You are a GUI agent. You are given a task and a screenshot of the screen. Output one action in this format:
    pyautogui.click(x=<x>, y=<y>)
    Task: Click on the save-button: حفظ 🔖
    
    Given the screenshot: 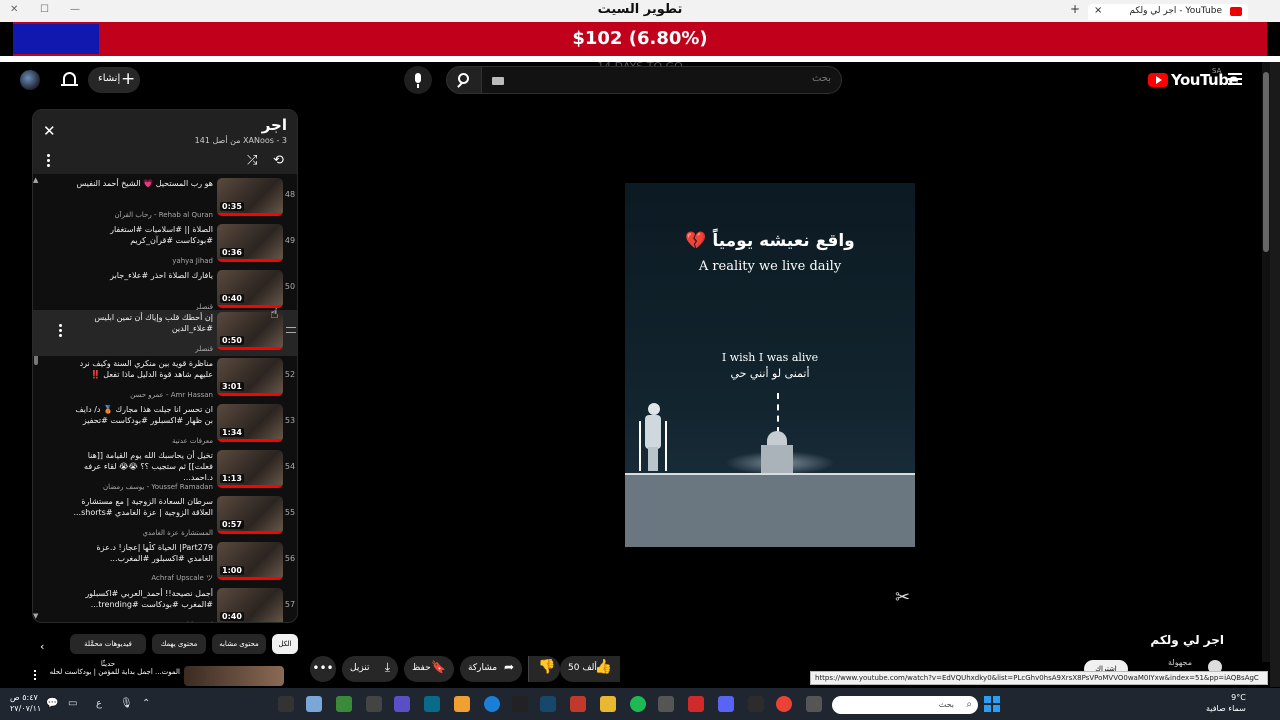 What is the action you would take?
    pyautogui.click(x=429, y=669)
    